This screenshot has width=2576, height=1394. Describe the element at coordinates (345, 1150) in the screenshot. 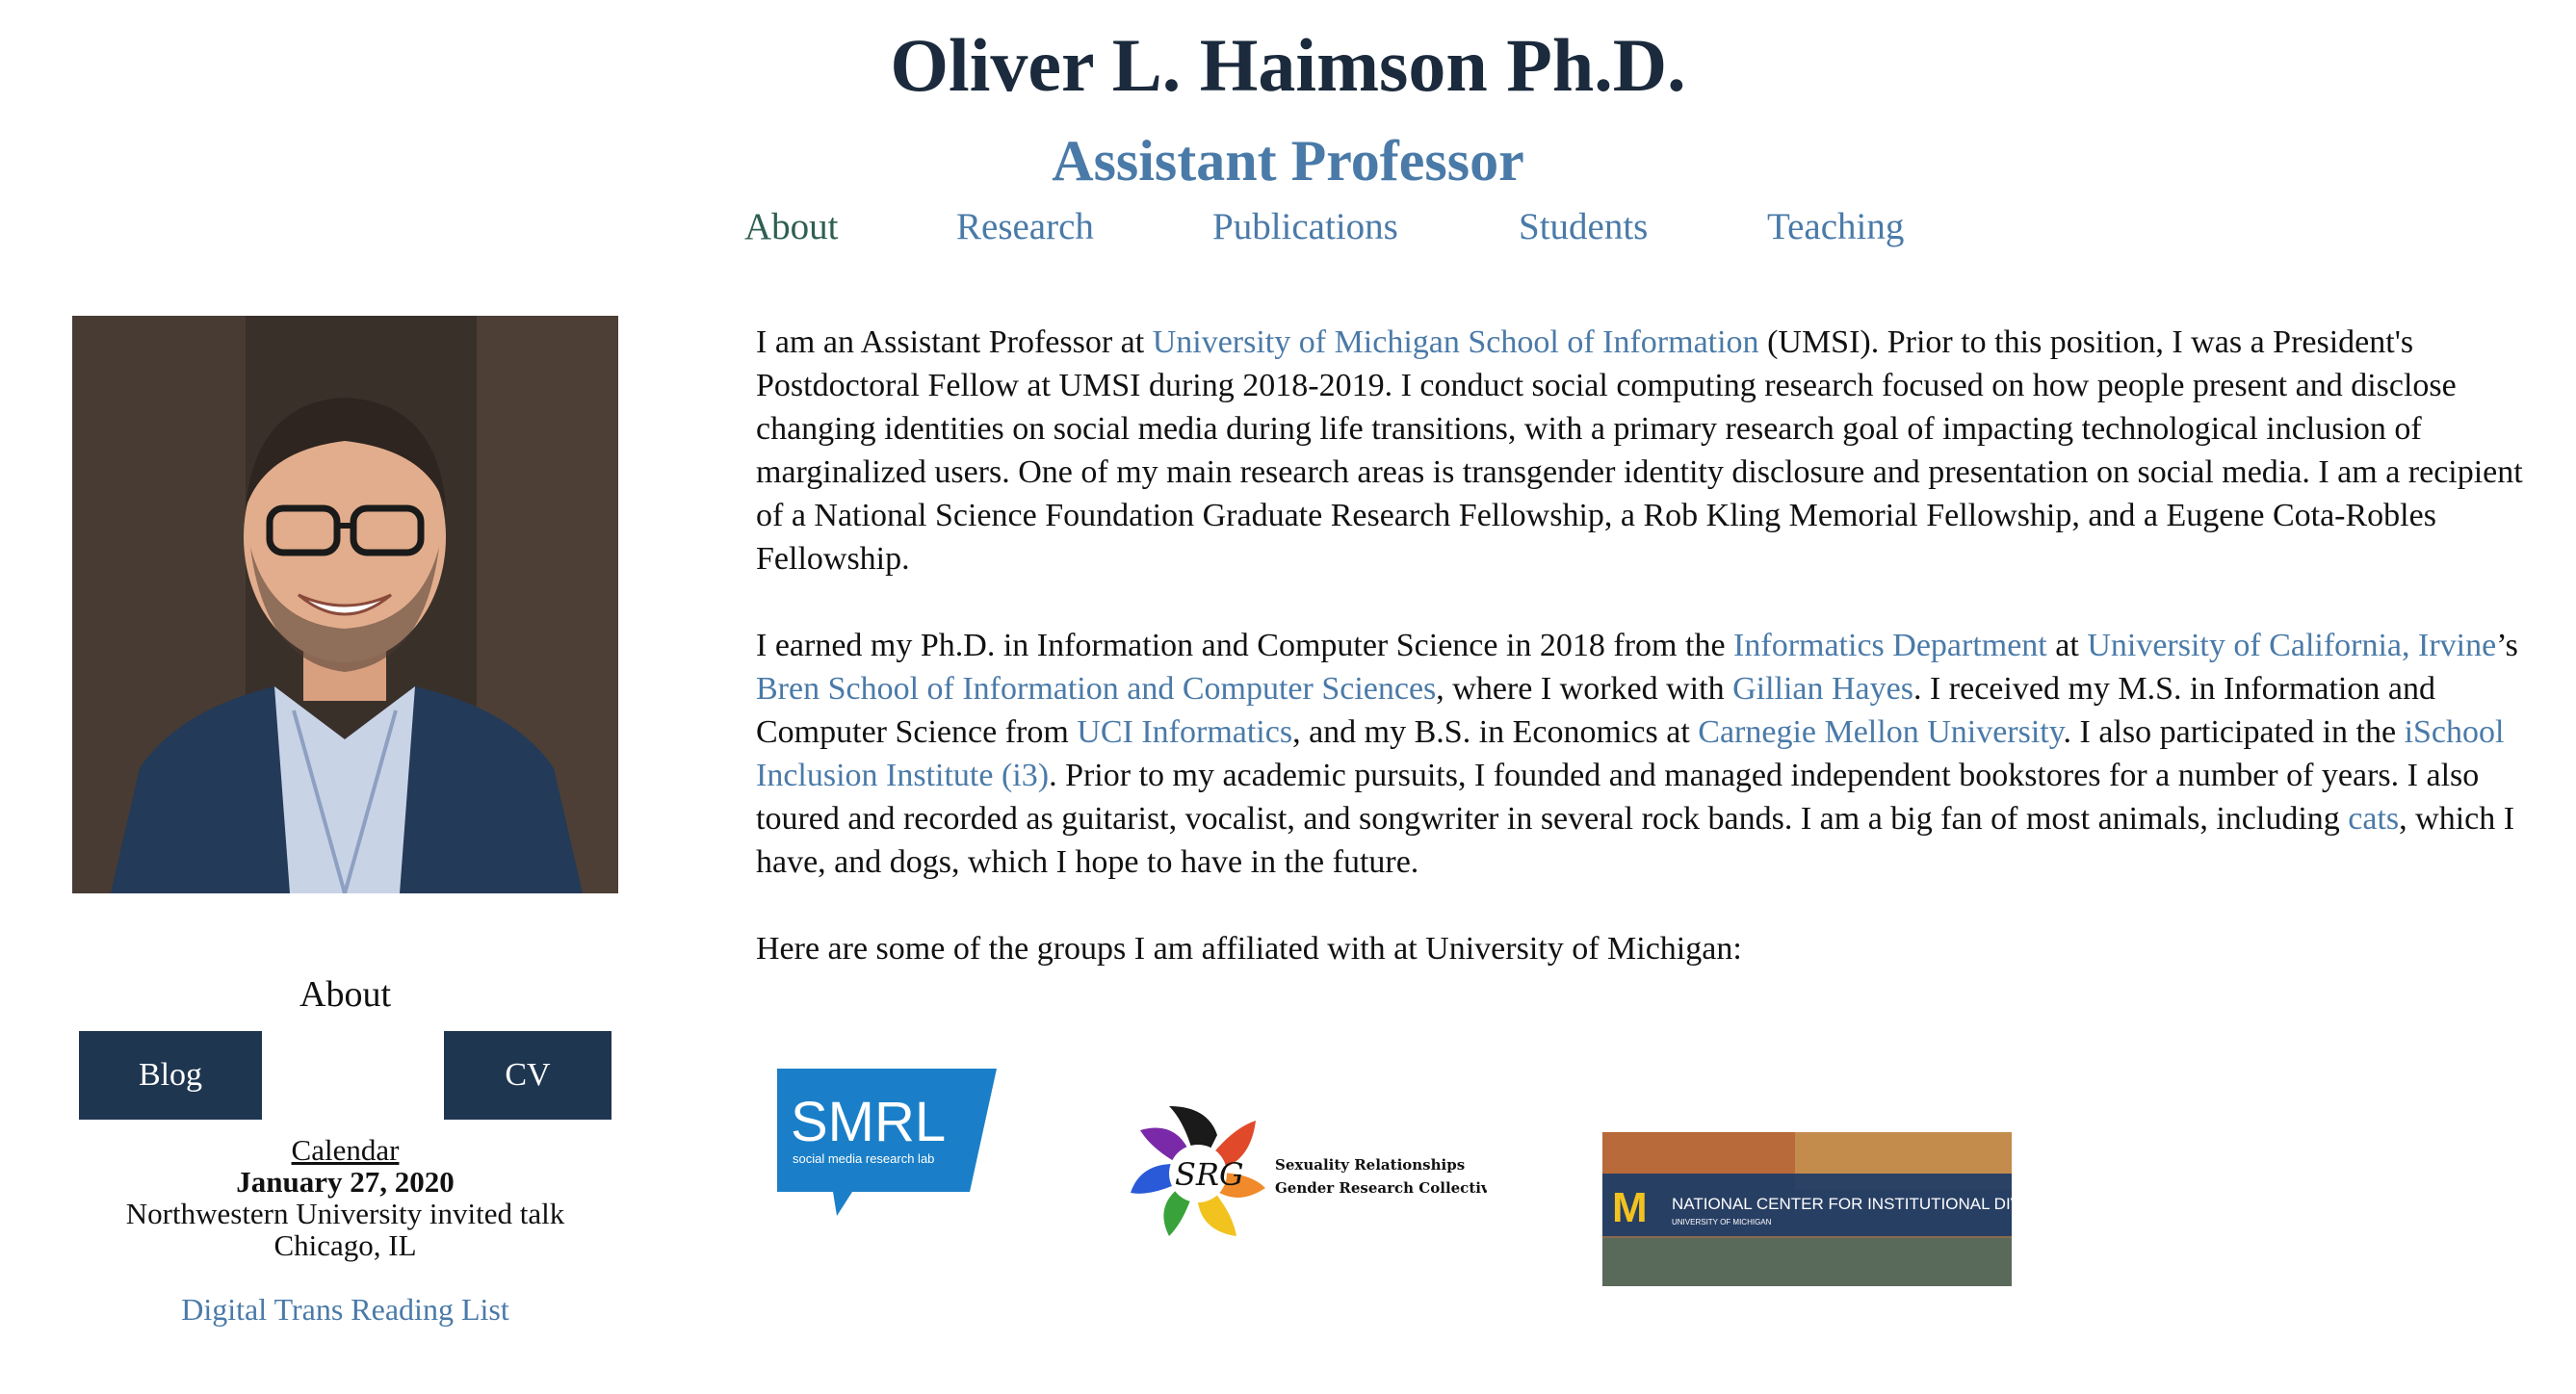

I see `calendar-title: Calendar` at that location.